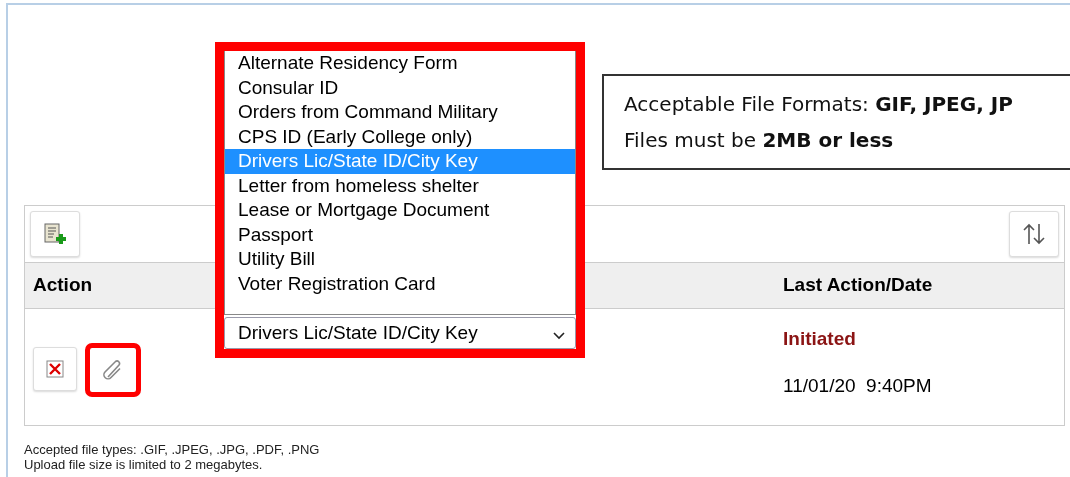  What do you see at coordinates (759, 140) in the screenshot?
I see `callout-text: Files must be 2MB or less` at bounding box center [759, 140].